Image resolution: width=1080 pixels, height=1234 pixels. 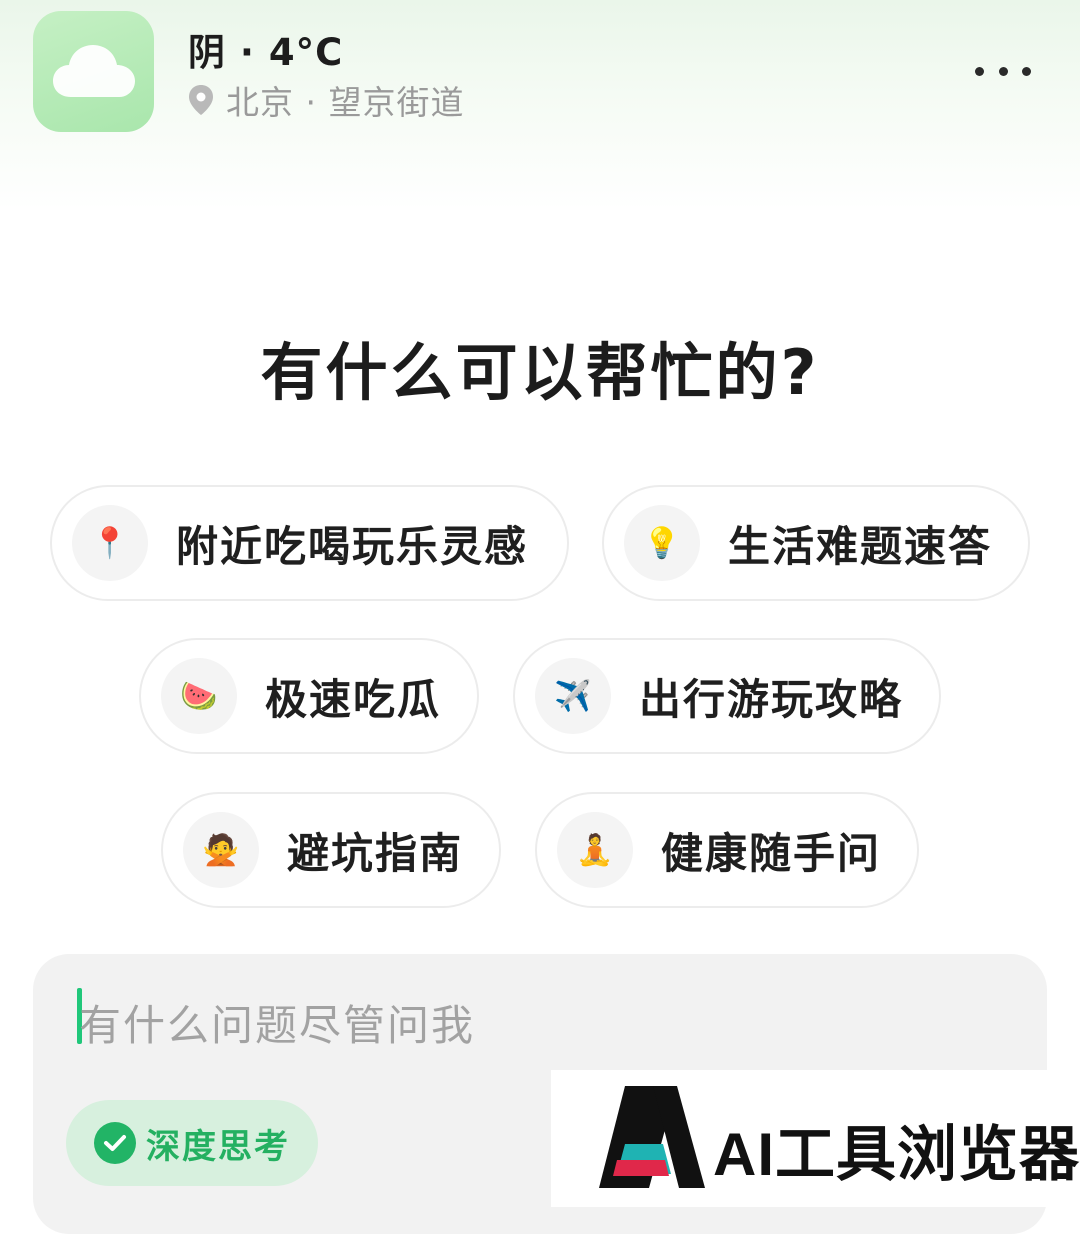 I want to click on weather-title: 阴 · 4°C, so click(x=266, y=52).